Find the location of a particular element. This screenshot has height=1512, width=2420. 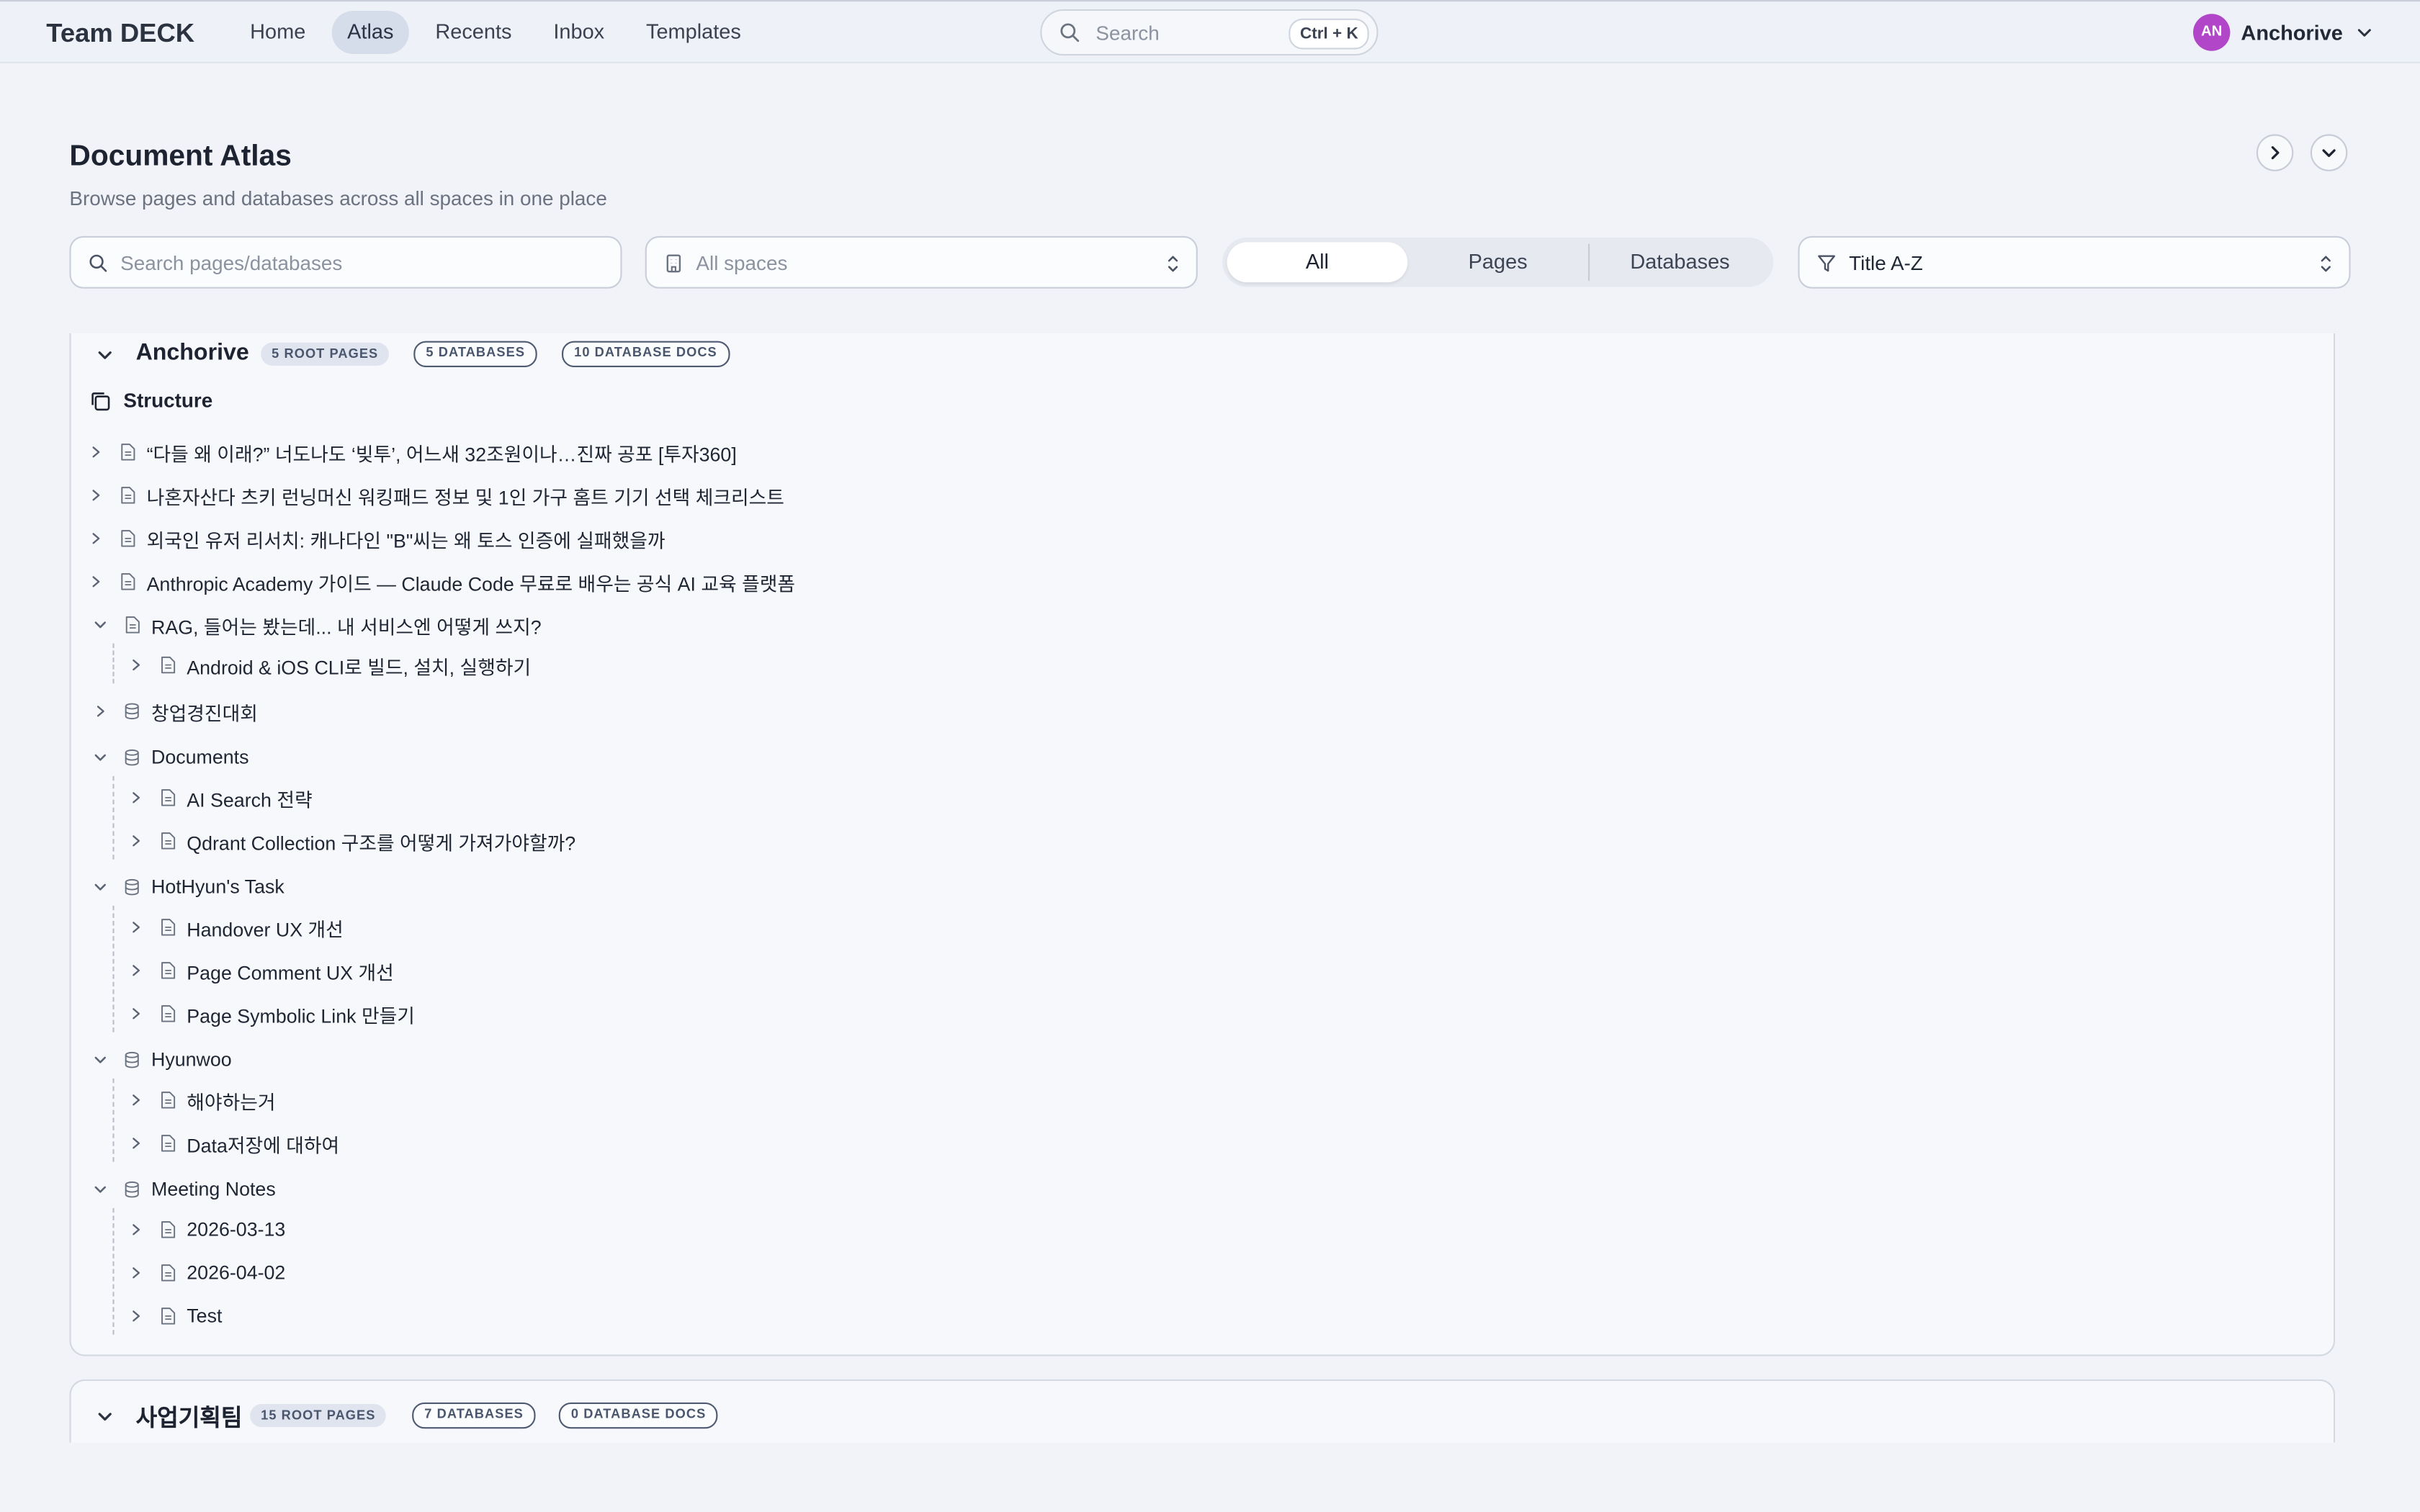

select-arrows-icon is located at coordinates (2326, 264).